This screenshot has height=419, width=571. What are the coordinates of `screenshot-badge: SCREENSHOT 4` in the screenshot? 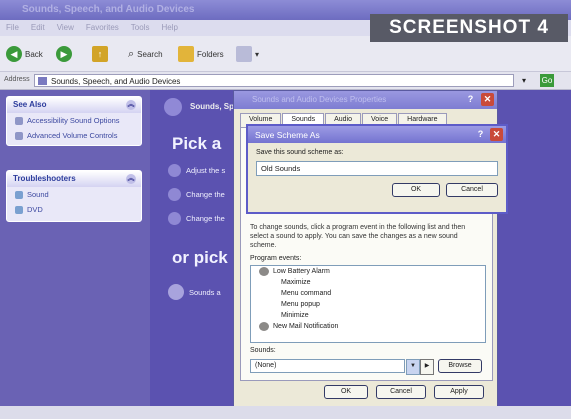 It's located at (469, 28).